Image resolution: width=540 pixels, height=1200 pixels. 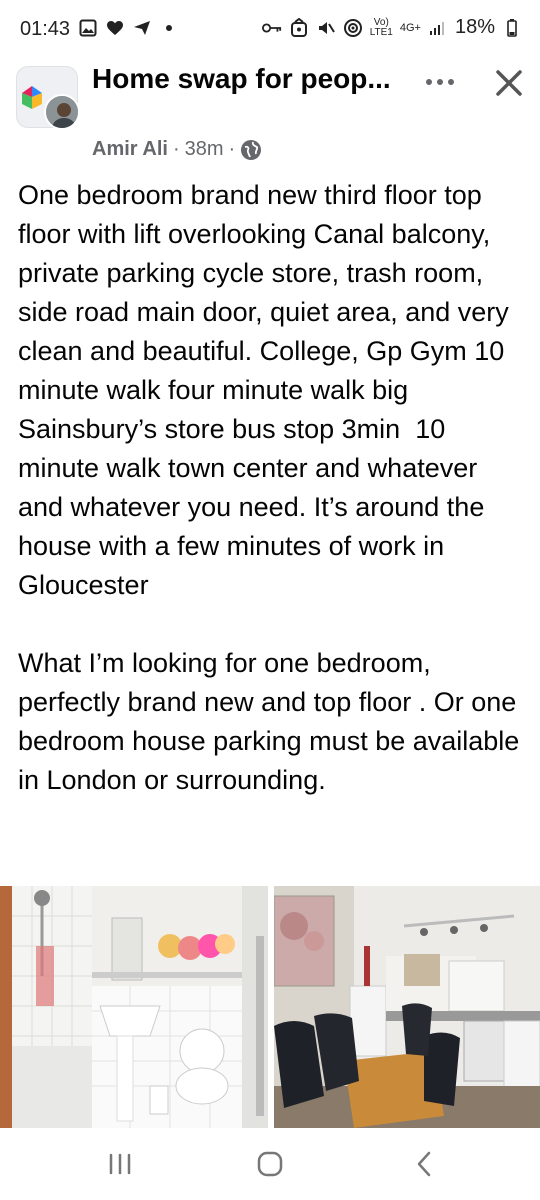 I want to click on status-bar: 01:43 Vo) LTE1 4G+ 18%, so click(x=270, y=28).